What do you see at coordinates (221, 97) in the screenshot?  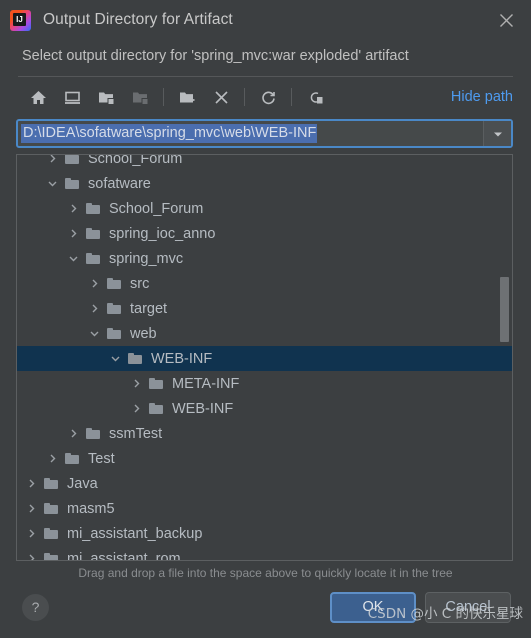 I see `delete-icon` at bounding box center [221, 97].